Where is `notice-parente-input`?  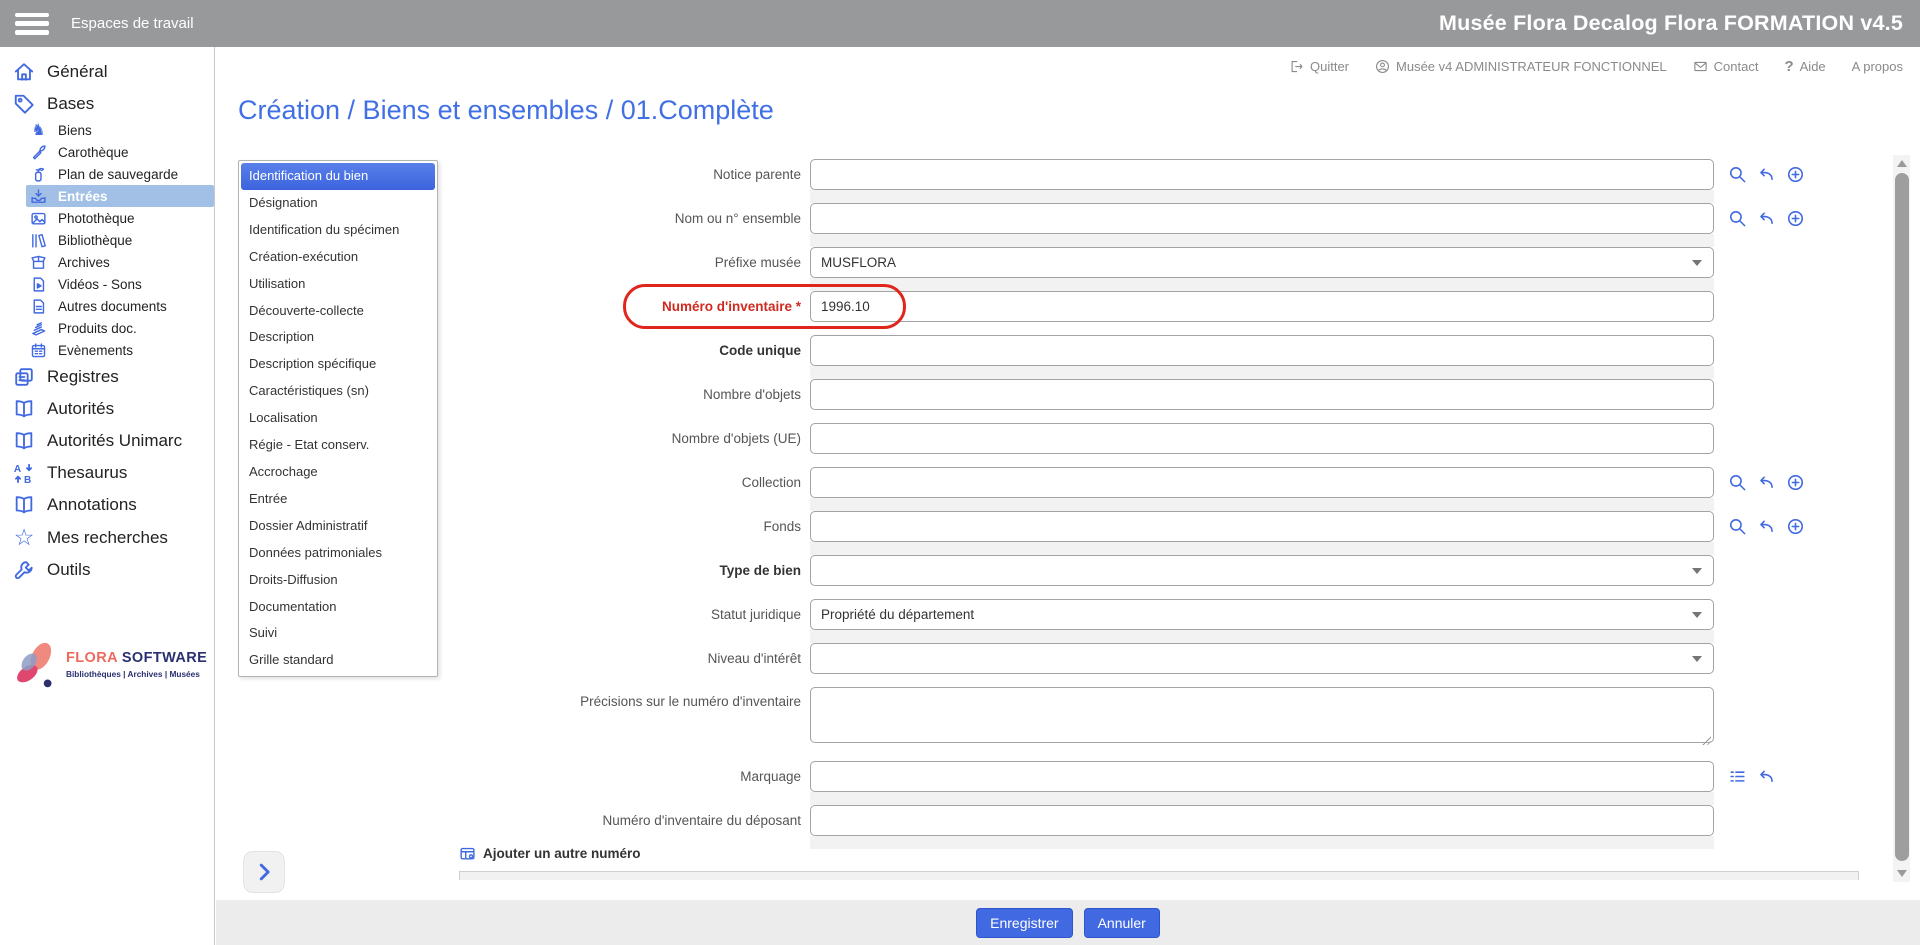 notice-parente-input is located at coordinates (1262, 174).